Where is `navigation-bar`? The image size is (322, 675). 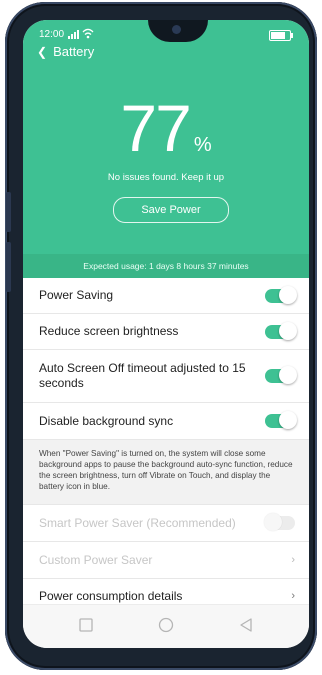 navigation-bar is located at coordinates (166, 626).